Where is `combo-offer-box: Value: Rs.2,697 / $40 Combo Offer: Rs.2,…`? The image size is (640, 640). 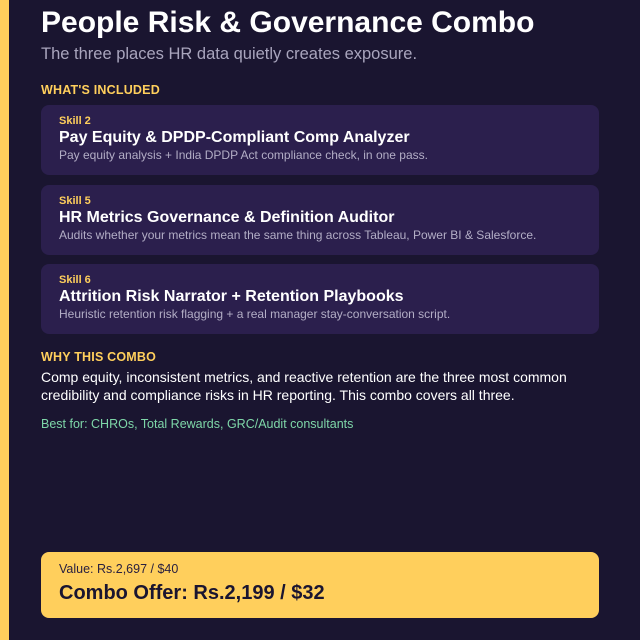 combo-offer-box: Value: Rs.2,697 / $40 Combo Offer: Rs.2,… is located at coordinates (320, 585).